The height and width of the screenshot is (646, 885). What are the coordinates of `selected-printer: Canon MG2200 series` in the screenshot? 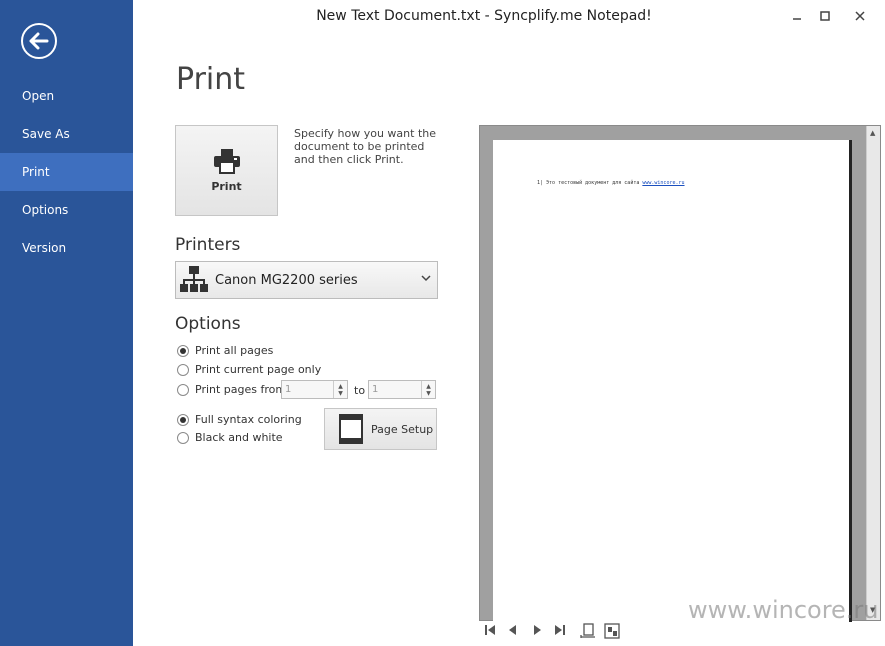 It's located at (286, 280).